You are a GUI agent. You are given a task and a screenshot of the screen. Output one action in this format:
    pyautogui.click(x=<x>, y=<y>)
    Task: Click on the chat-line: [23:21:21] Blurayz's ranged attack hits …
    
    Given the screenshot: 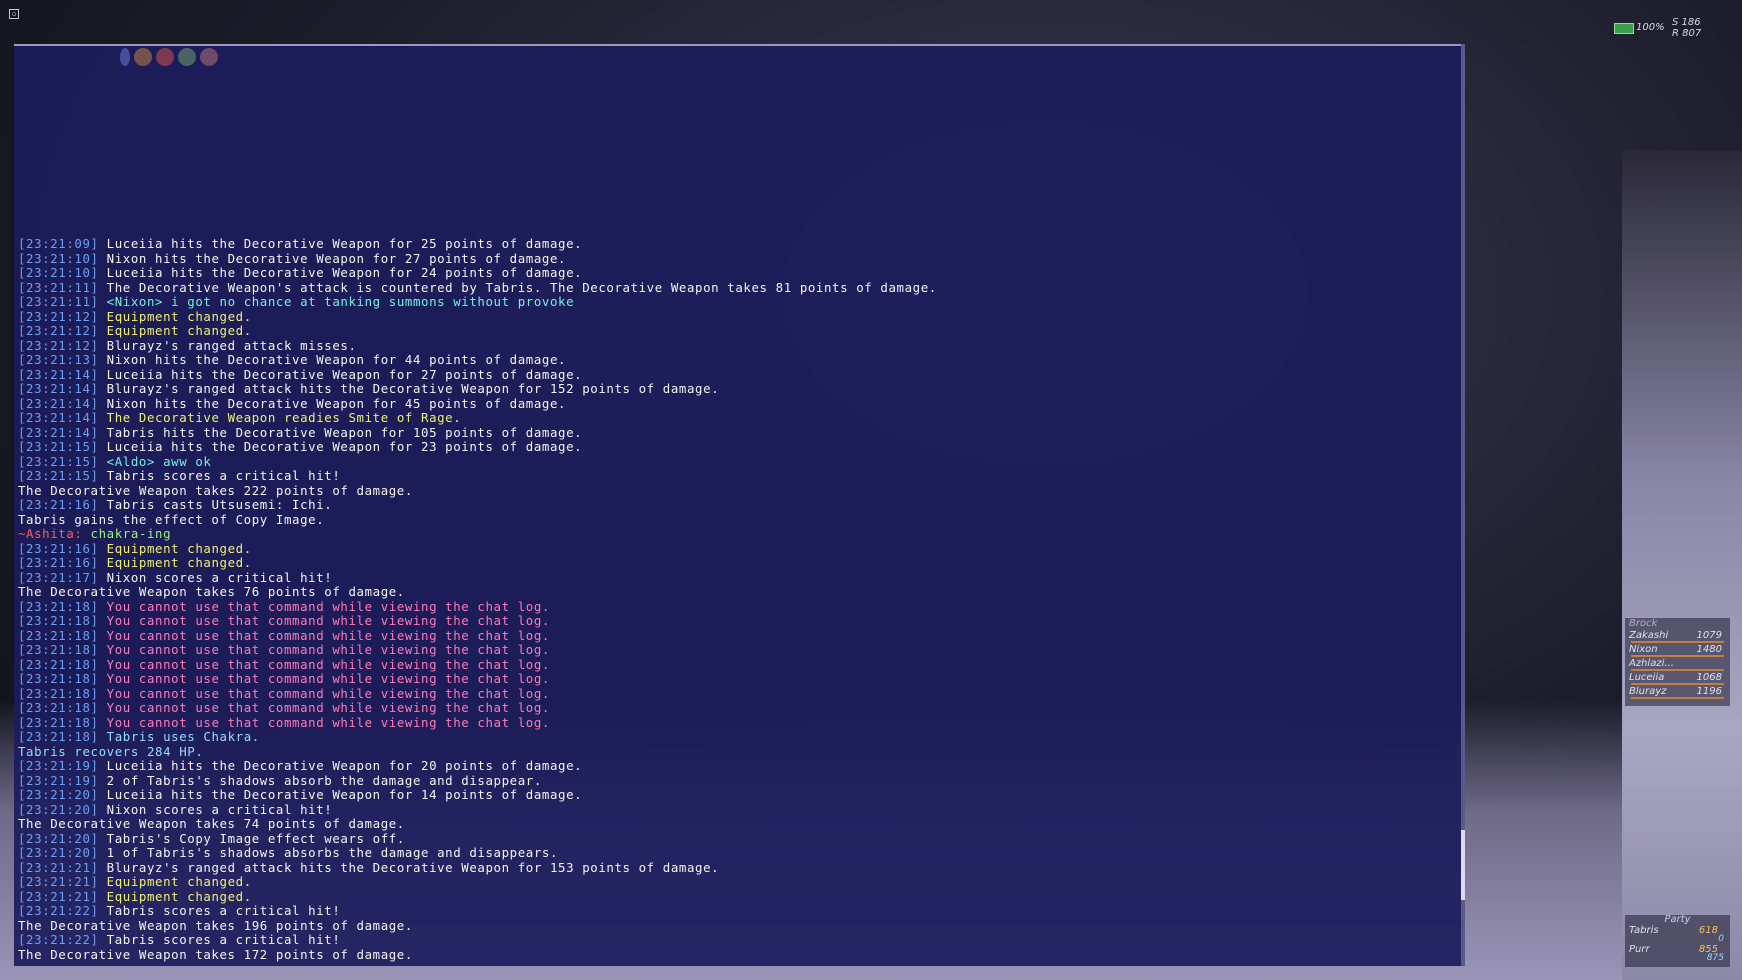 What is the action you would take?
    pyautogui.click(x=718, y=867)
    